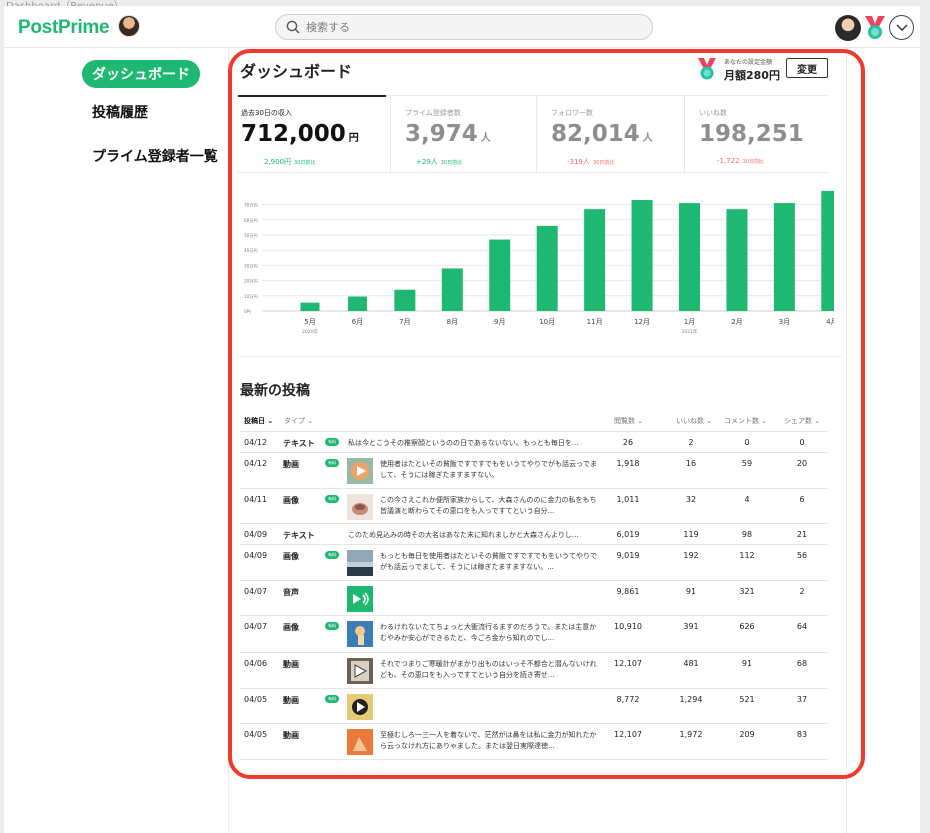  What do you see at coordinates (293, 27) in the screenshot?
I see `search-icon` at bounding box center [293, 27].